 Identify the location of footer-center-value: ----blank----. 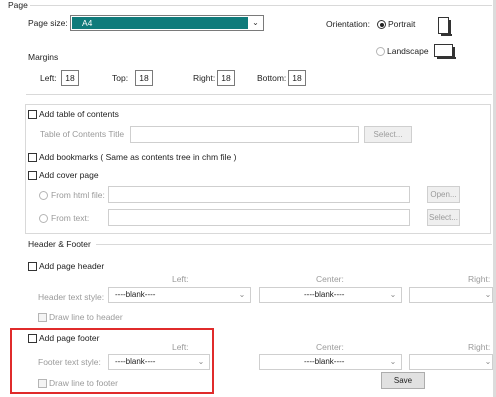
(324, 361).